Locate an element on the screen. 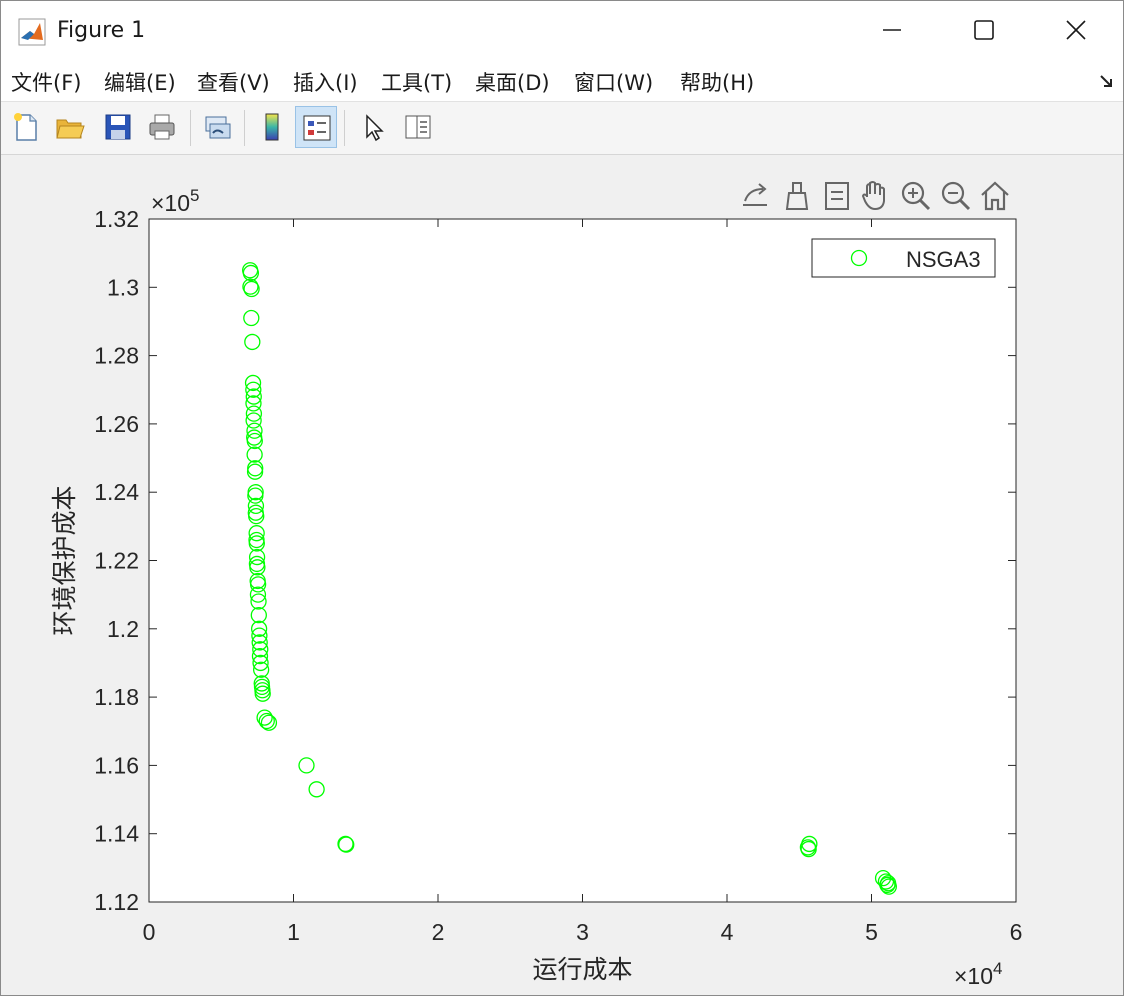 The height and width of the screenshot is (996, 1124). y-tick-label: 1.16 is located at coordinates (116, 765).